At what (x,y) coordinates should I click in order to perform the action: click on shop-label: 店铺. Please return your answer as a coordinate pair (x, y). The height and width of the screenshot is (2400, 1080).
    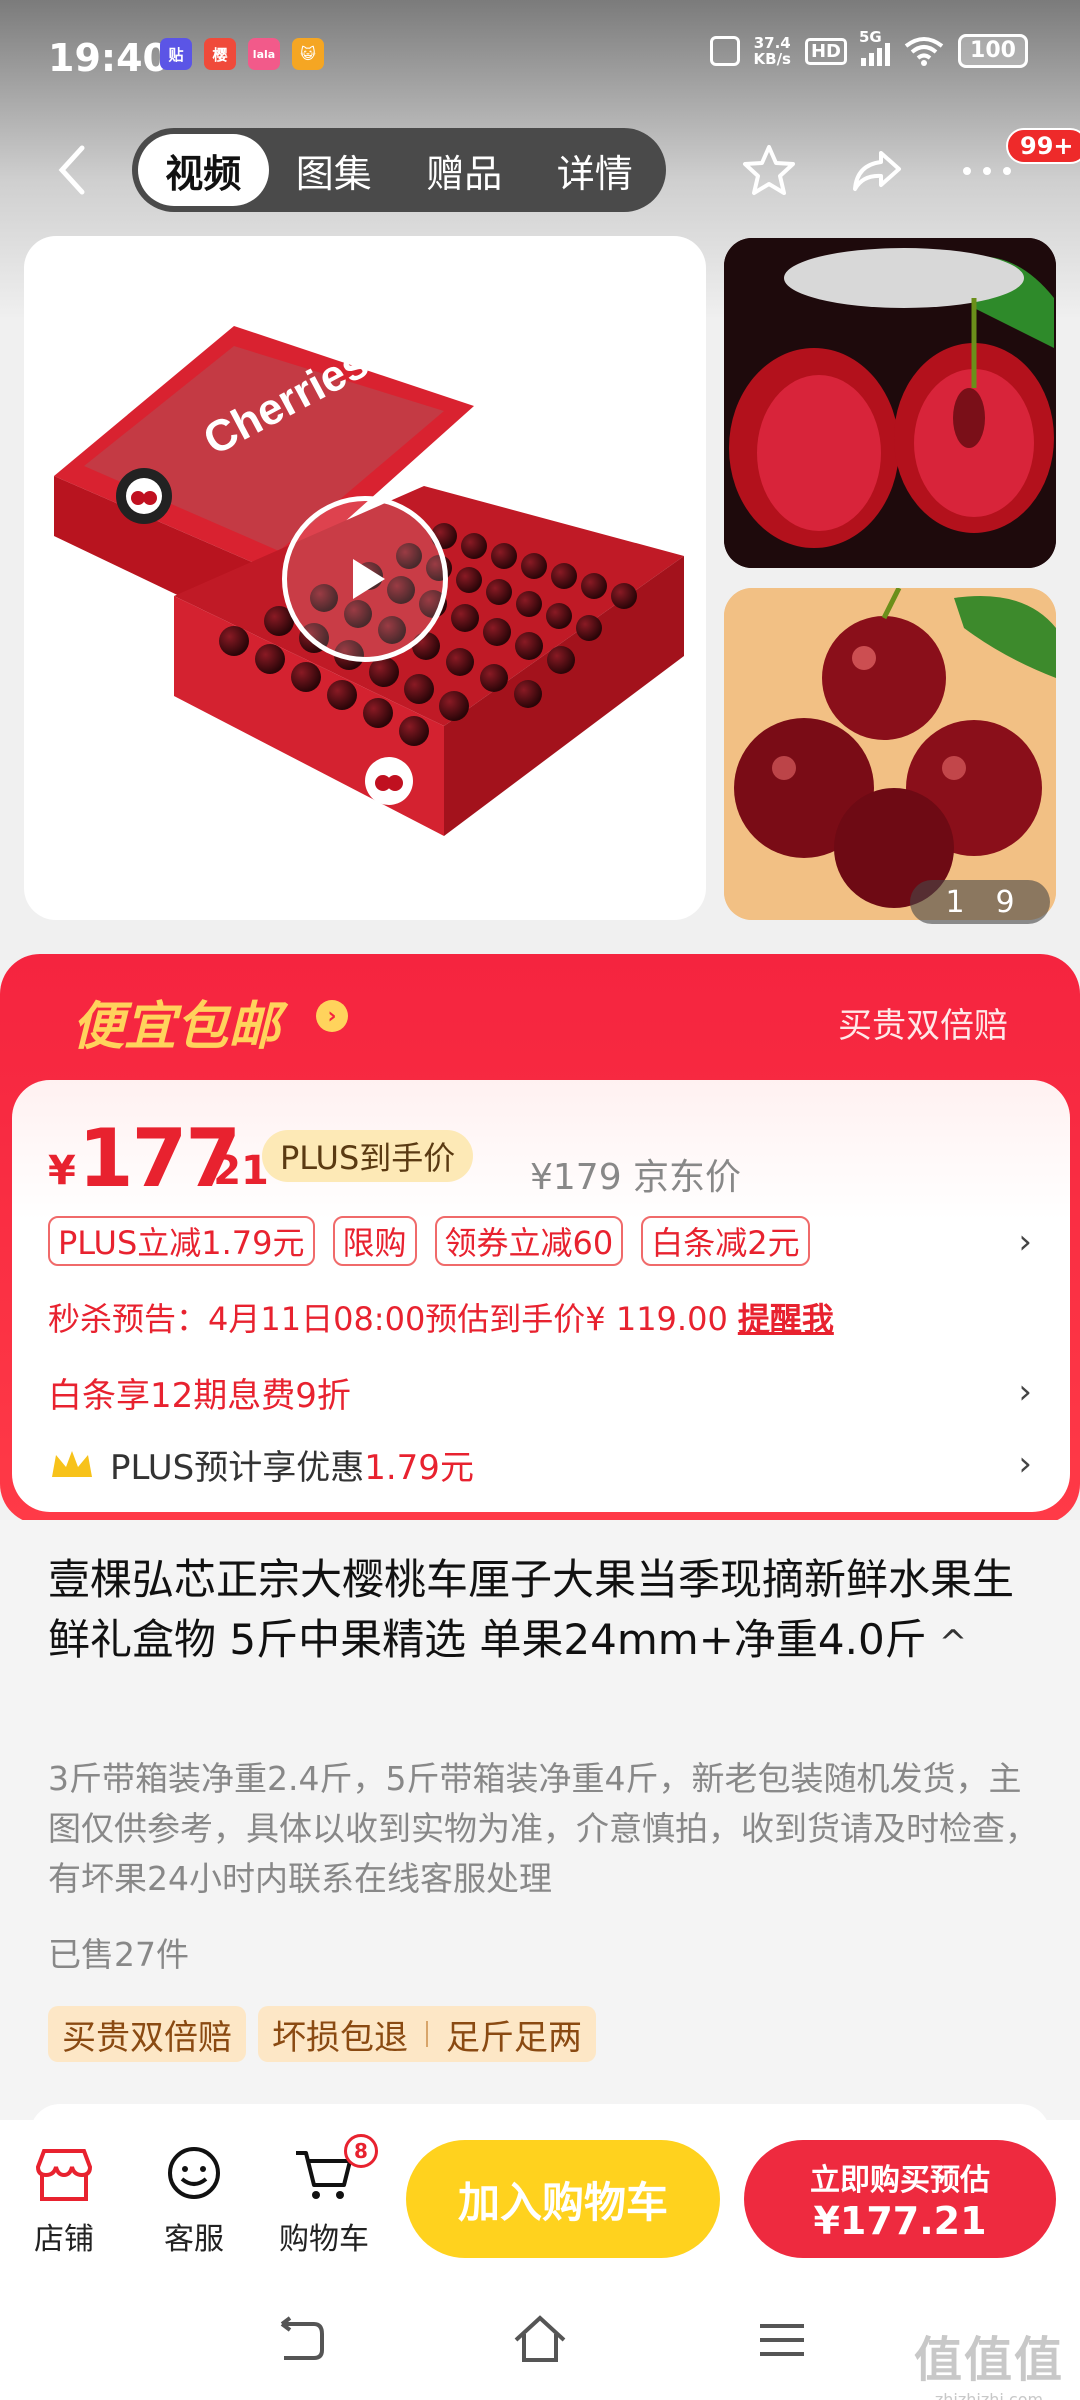
    Looking at the image, I should click on (64, 2239).